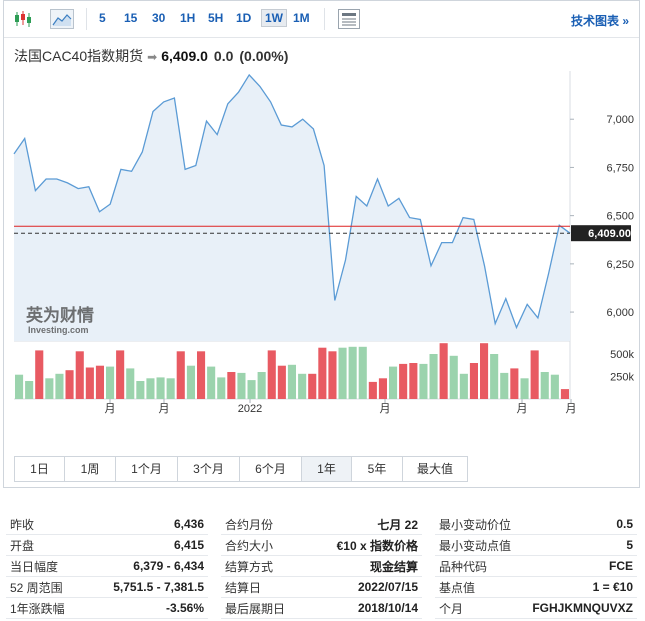 This screenshot has width=645, height=621. I want to click on stat-label: 1年涨跌幅, so click(45, 608).